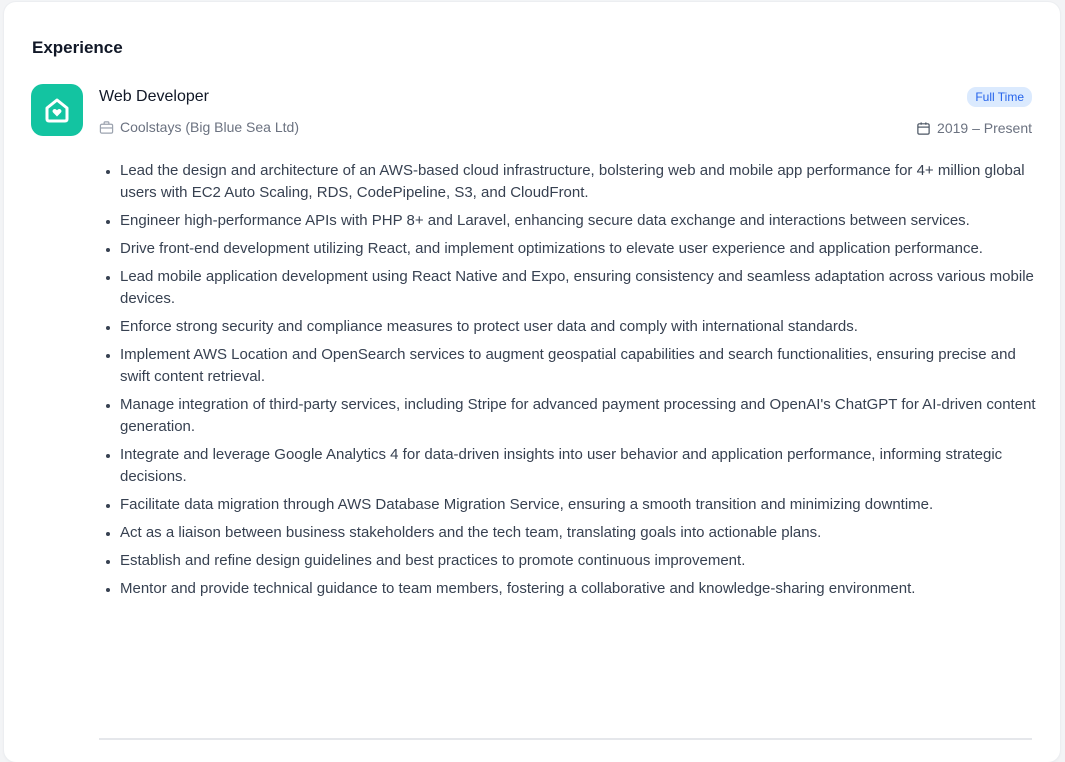 The height and width of the screenshot is (762, 1065). Describe the element at coordinates (77, 47) in the screenshot. I see `section-title: Experience` at that location.